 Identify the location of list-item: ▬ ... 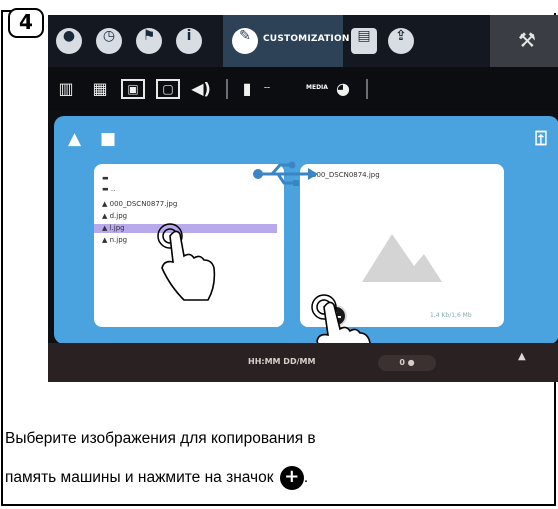
(108, 189).